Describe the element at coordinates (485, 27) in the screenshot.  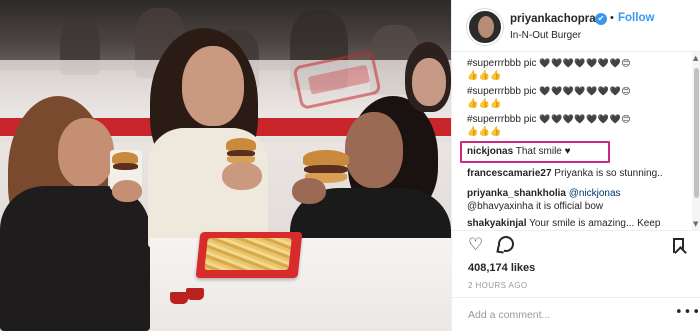
I see `avatar` at that location.